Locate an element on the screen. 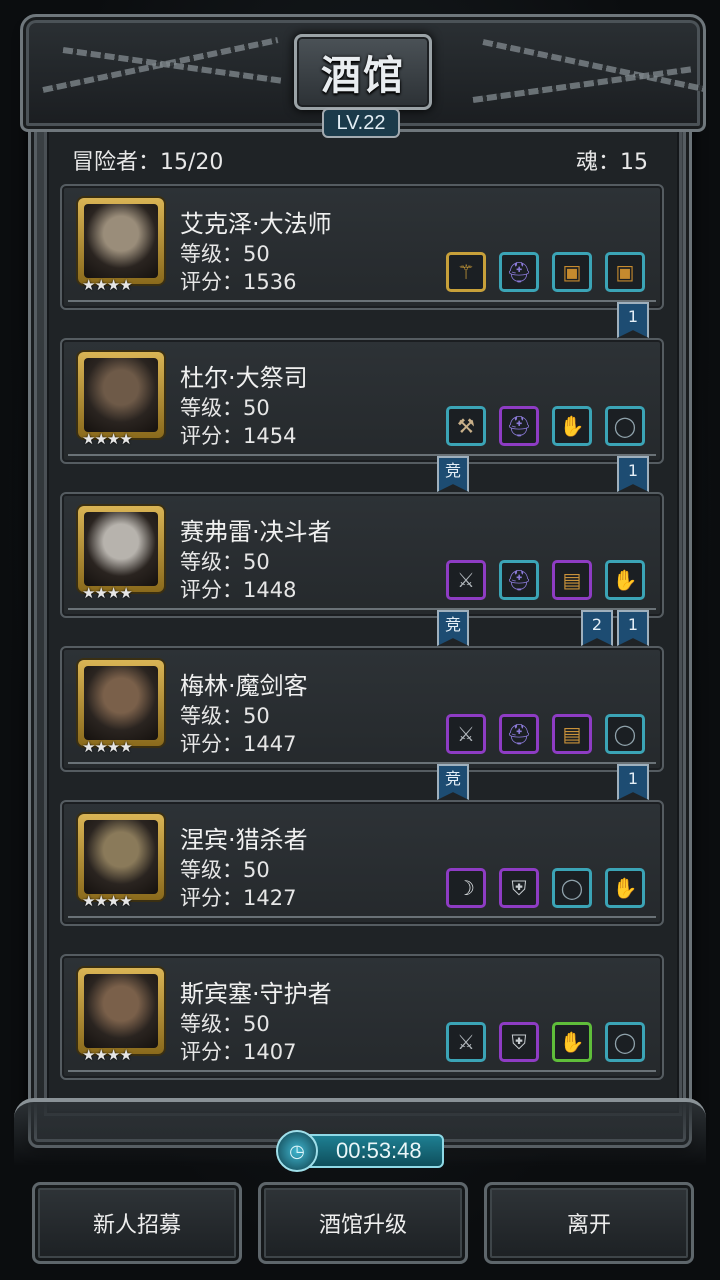  hero-card: ★★★★ 杜尔·大祭司 等级：50 评分：1454 ⚒ ⛑ ✋ ◯ is located at coordinates (362, 401).